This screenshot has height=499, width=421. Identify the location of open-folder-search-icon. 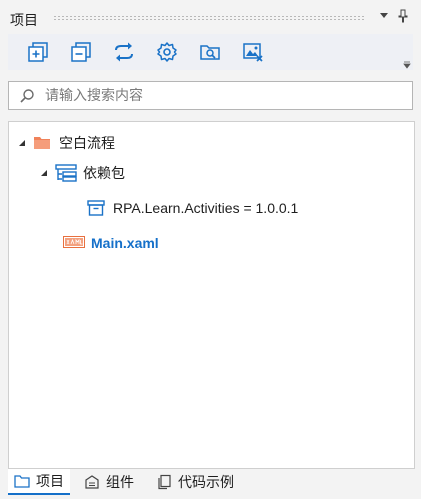
(210, 52).